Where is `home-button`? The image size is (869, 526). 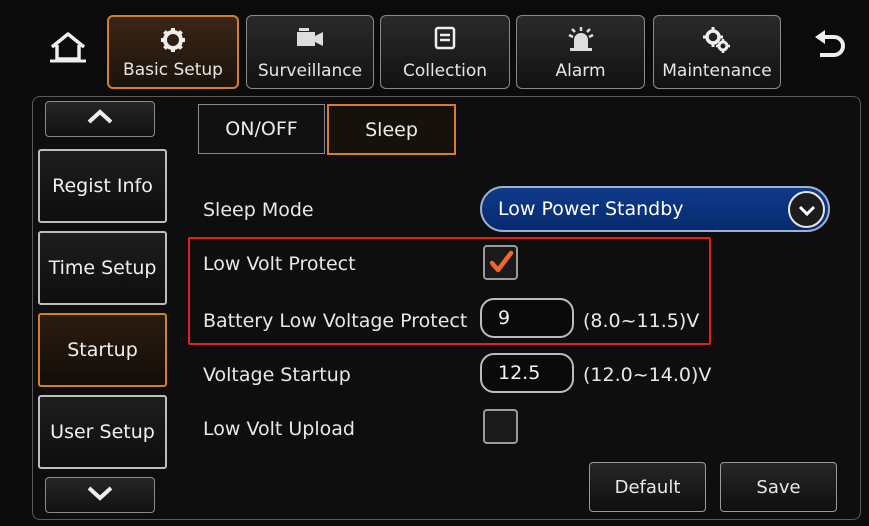
home-button is located at coordinates (68, 48).